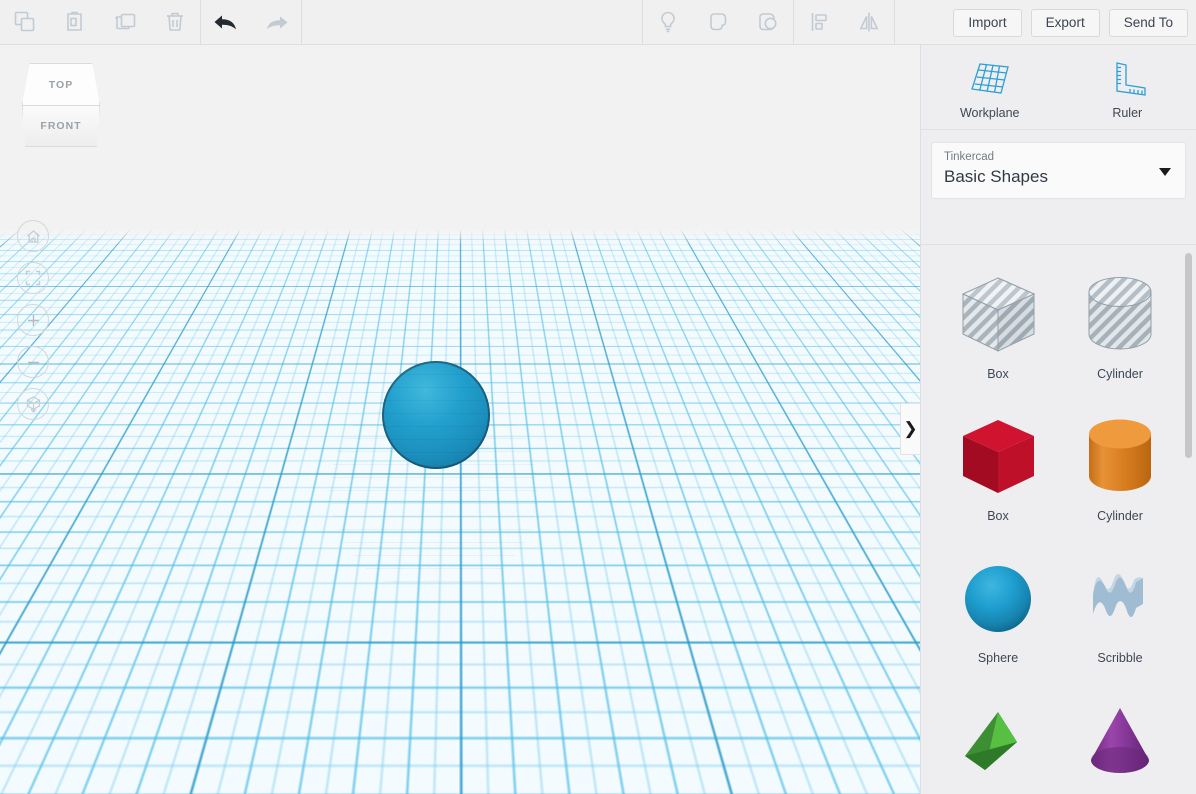 This screenshot has width=1196, height=794. I want to click on shape-item-roof: Roof, so click(998, 739).